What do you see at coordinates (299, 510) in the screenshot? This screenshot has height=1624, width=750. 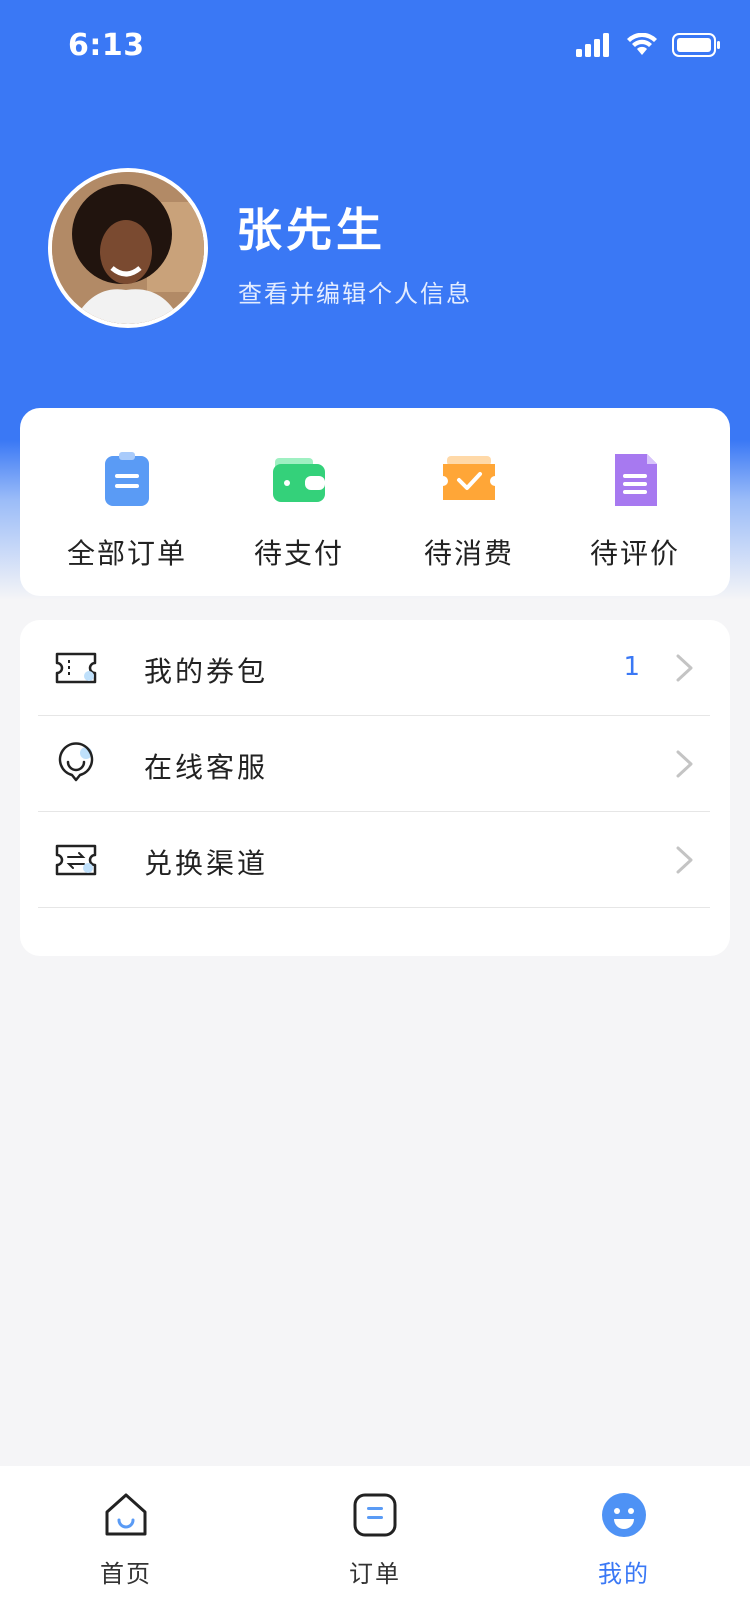 I see `order-unpaid-button: 待支付` at bounding box center [299, 510].